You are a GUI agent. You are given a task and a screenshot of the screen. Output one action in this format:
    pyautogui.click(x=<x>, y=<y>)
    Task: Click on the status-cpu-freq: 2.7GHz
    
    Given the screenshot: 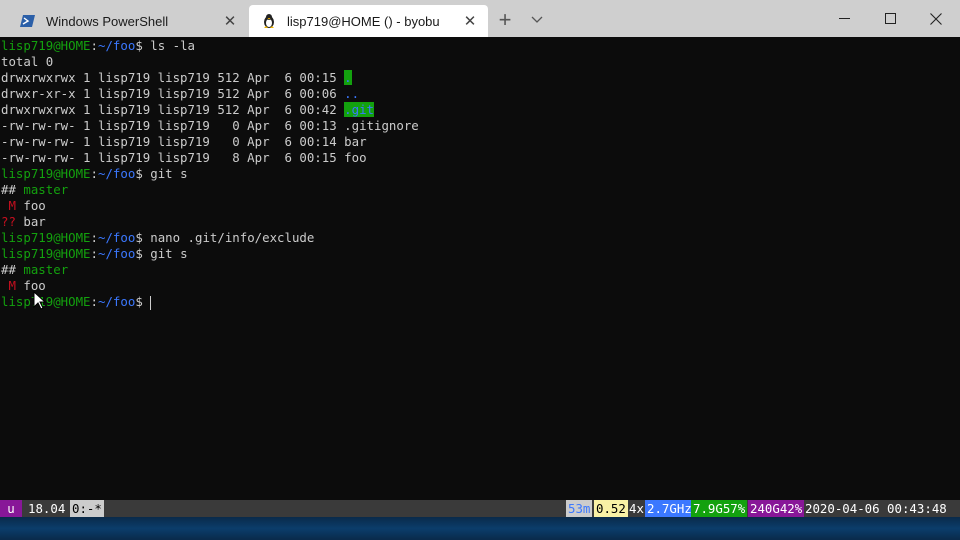 What is the action you would take?
    pyautogui.click(x=669, y=508)
    